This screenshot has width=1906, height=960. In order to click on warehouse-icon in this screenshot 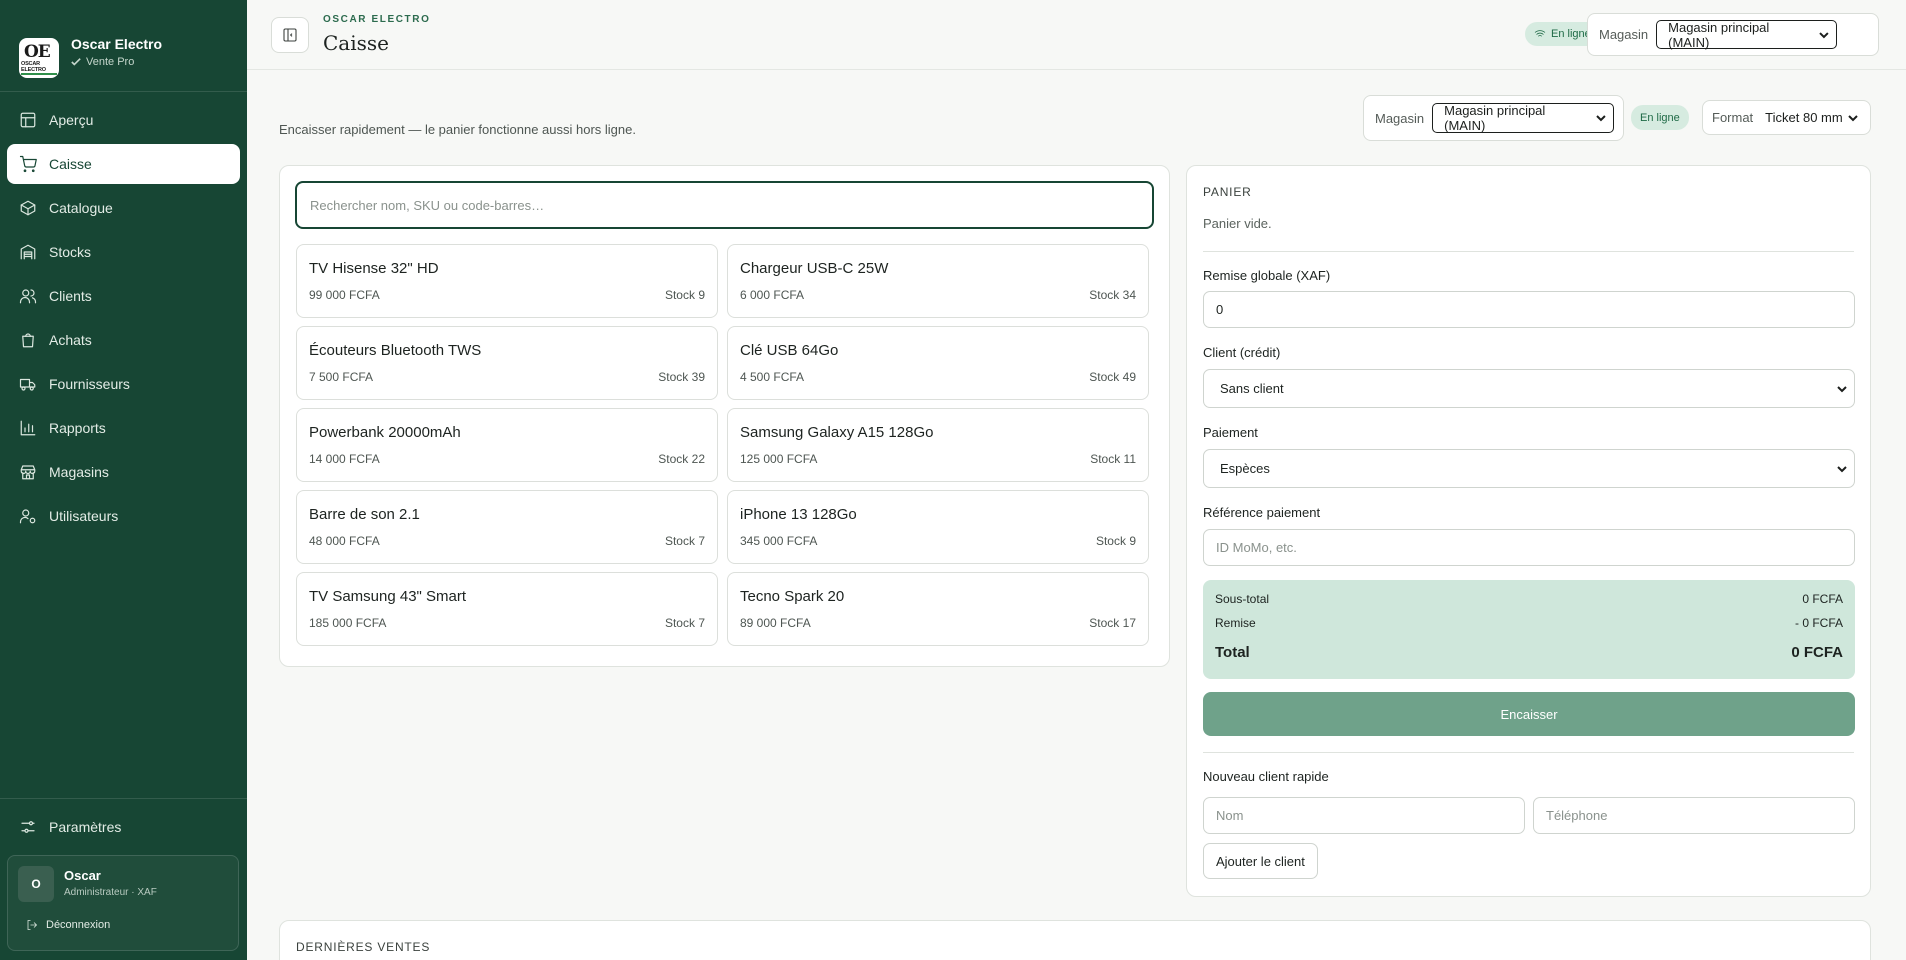, I will do `click(28, 252)`.